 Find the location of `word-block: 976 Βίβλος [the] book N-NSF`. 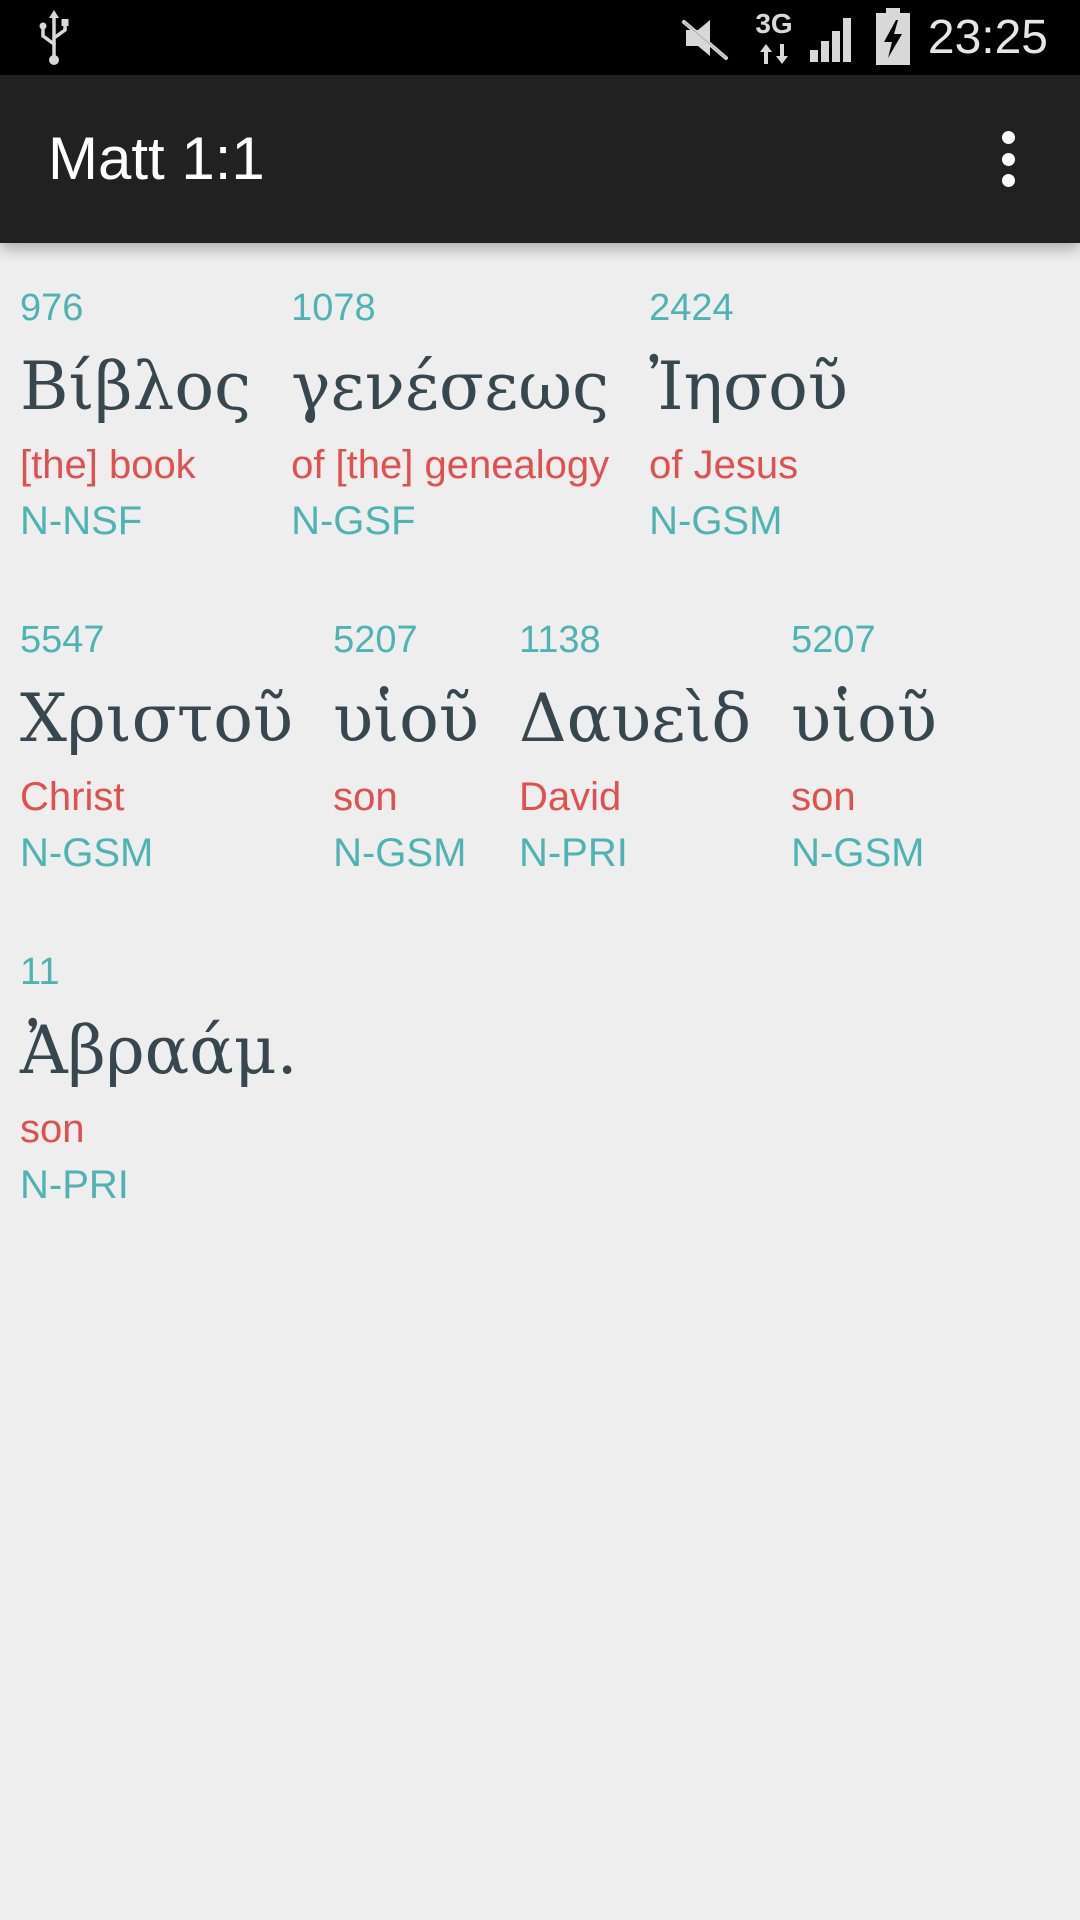

word-block: 976 Βίβλος [the] book N-NSF is located at coordinates (135, 419).